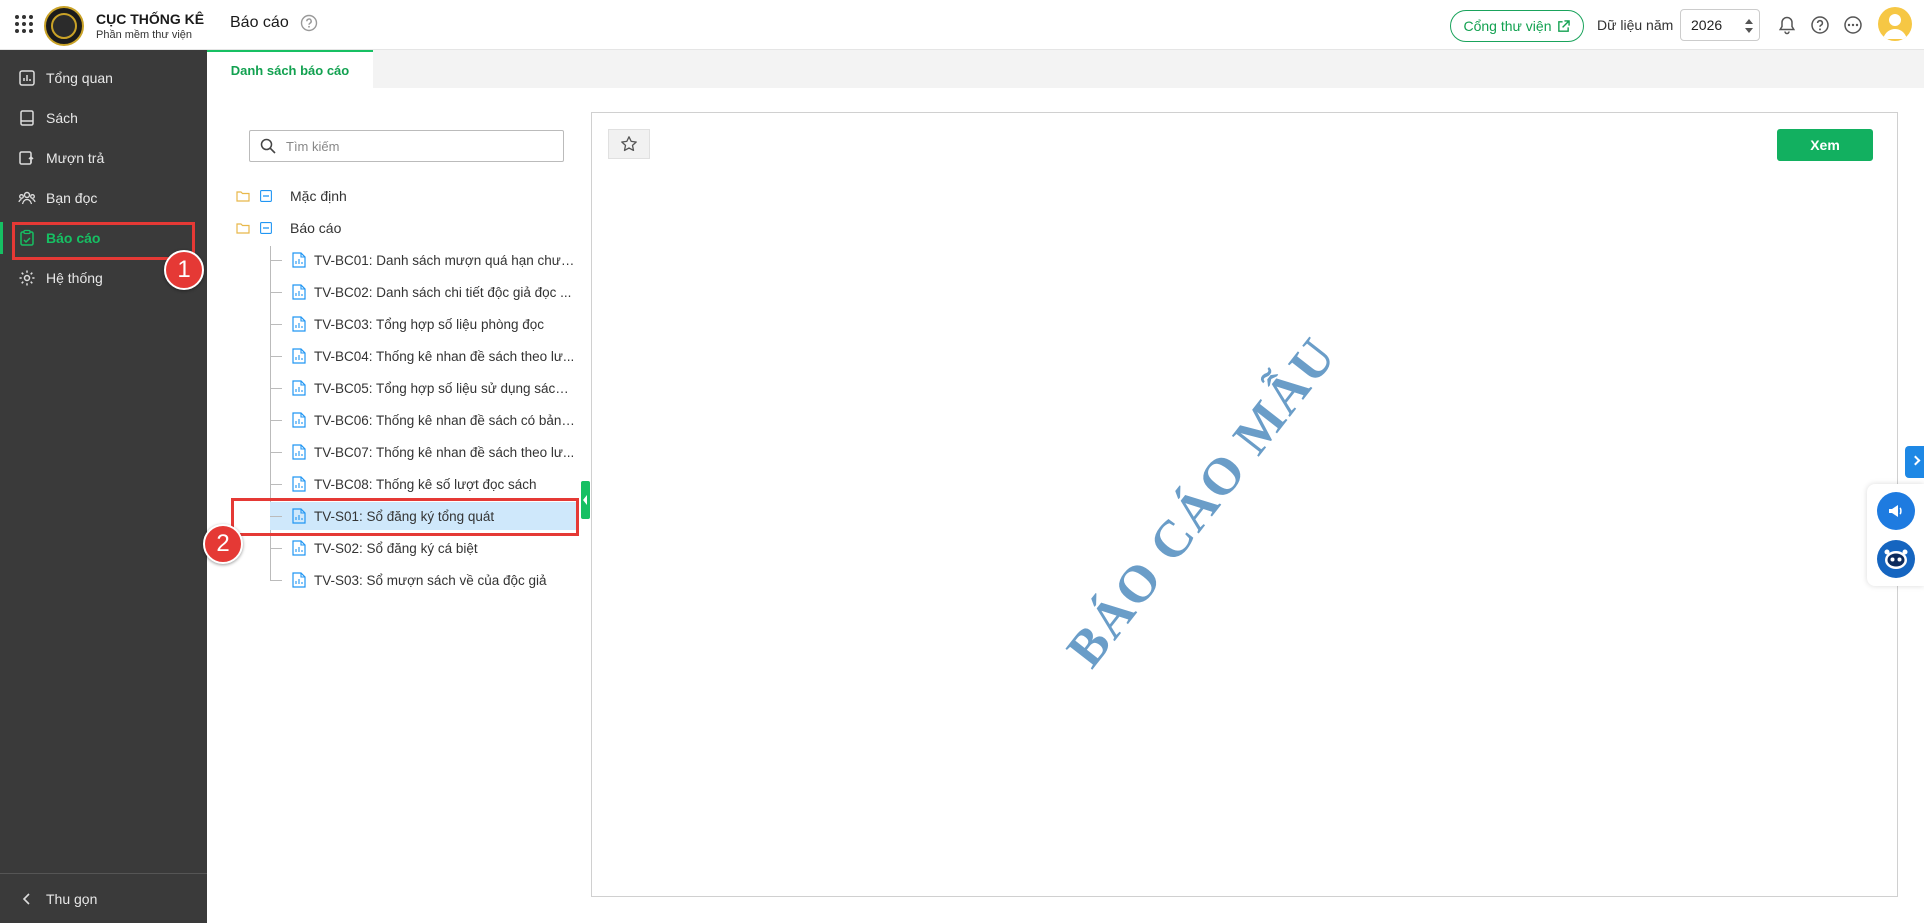 This screenshot has width=1924, height=923. What do you see at coordinates (1914, 462) in the screenshot?
I see `side-panel-toggle` at bounding box center [1914, 462].